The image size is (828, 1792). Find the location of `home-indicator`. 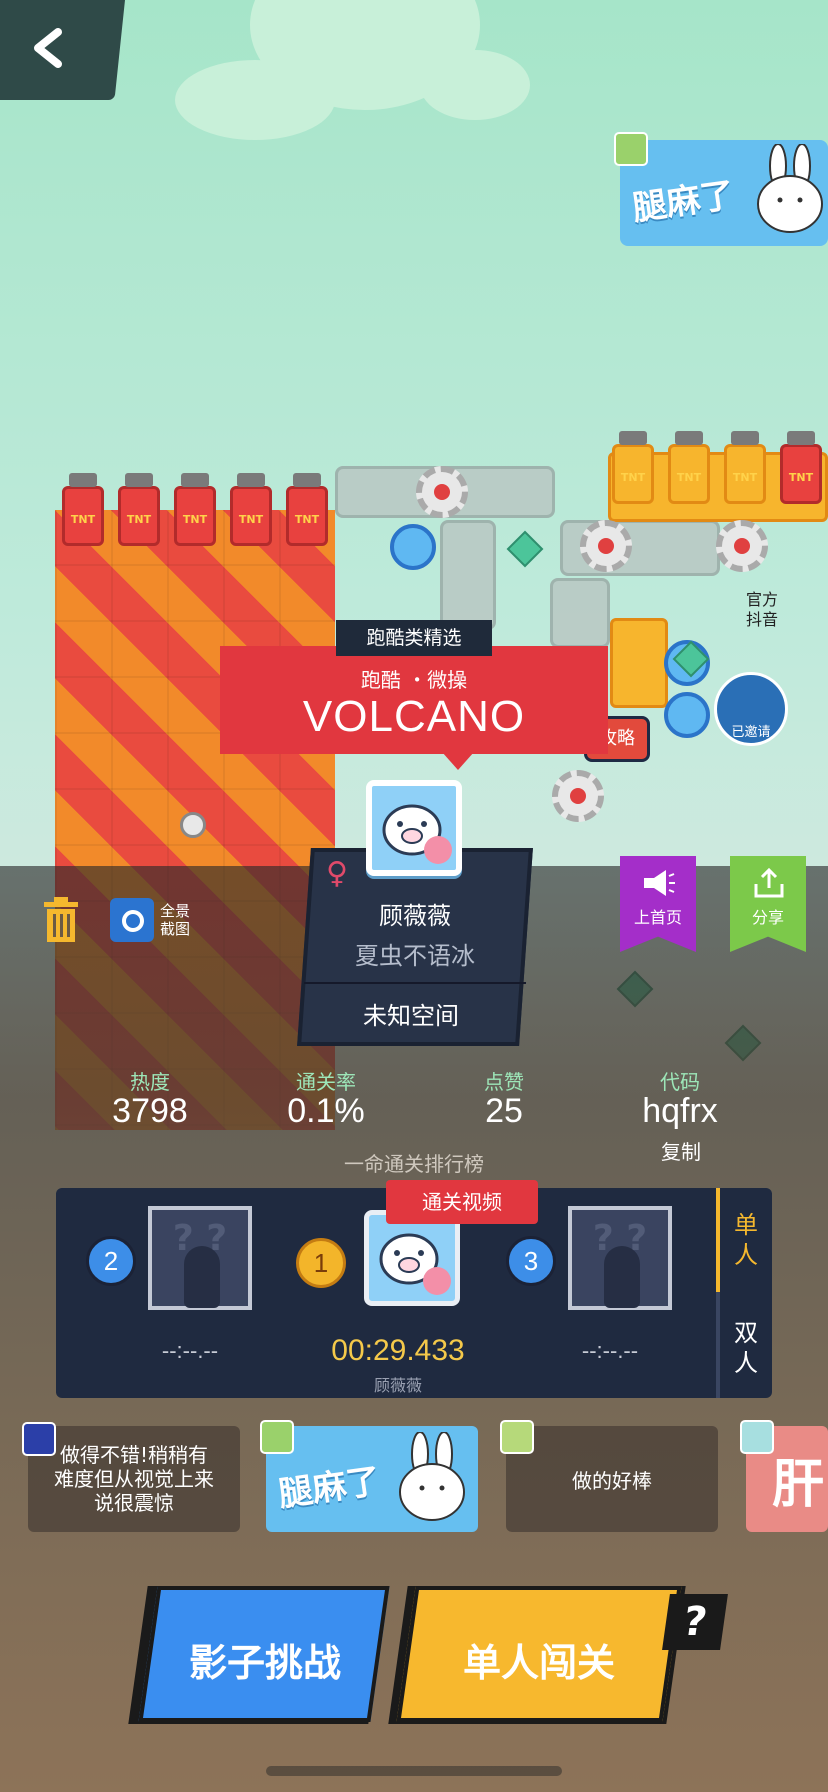

home-indicator is located at coordinates (414, 1771).